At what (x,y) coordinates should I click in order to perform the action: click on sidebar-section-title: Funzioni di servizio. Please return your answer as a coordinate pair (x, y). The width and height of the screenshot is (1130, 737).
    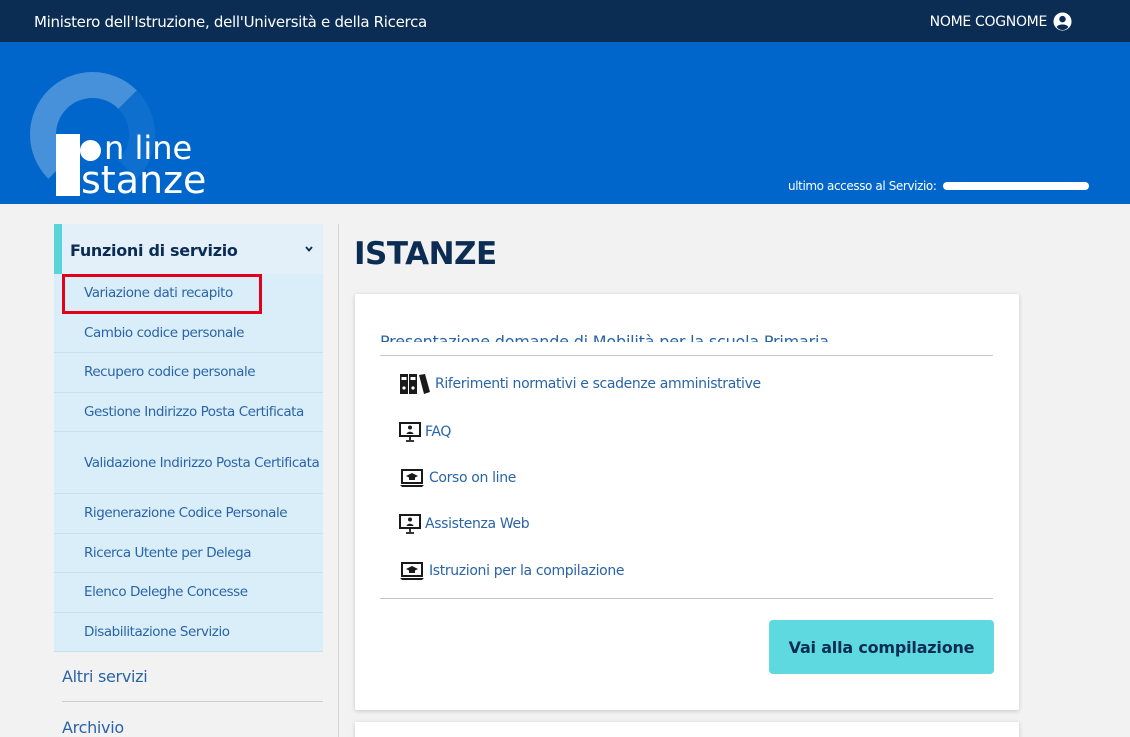
    Looking at the image, I should click on (154, 250).